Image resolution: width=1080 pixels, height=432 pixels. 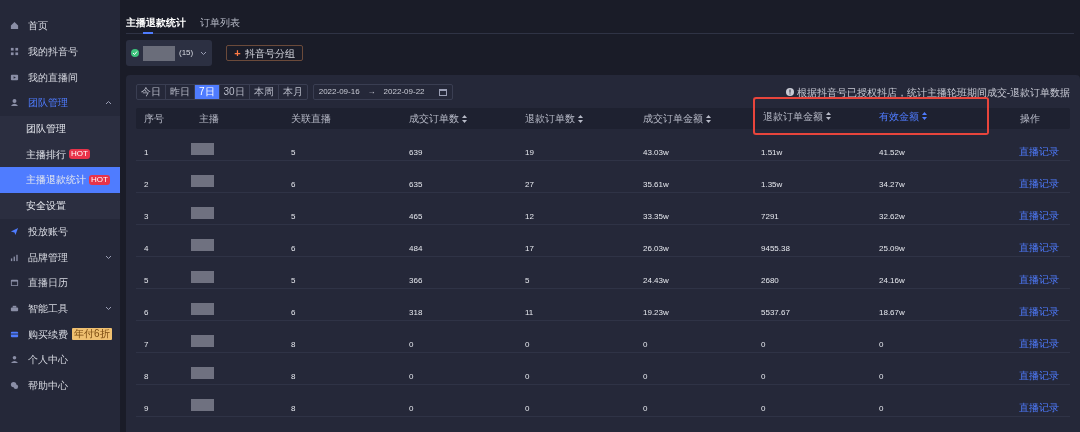 I want to click on group-button: + 抖音号分组, so click(x=264, y=53).